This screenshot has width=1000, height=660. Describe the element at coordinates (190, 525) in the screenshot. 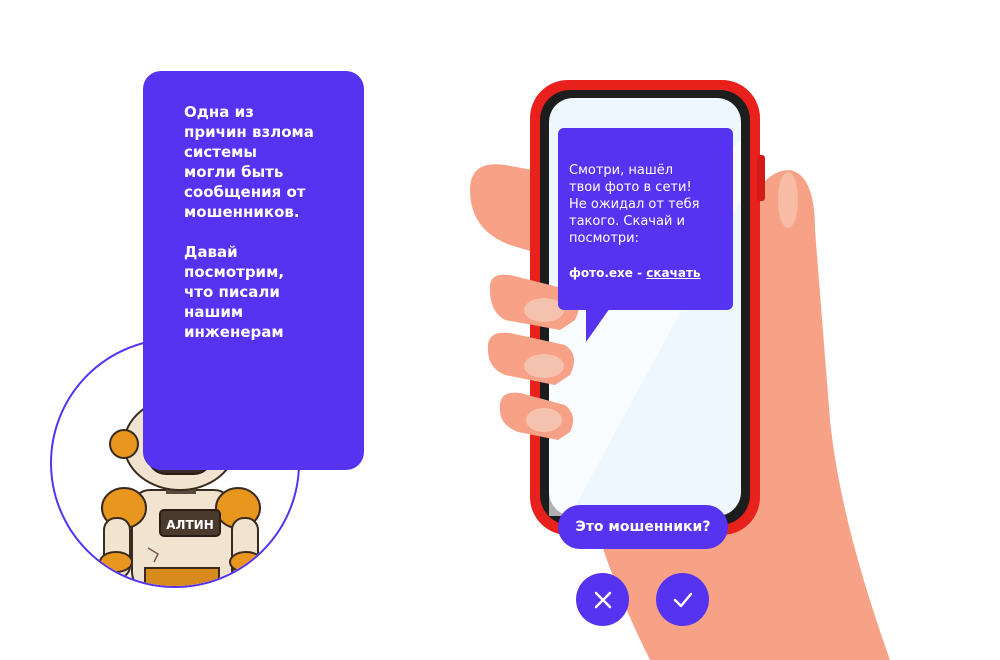

I see `mascot-badge: АЛТИН` at that location.